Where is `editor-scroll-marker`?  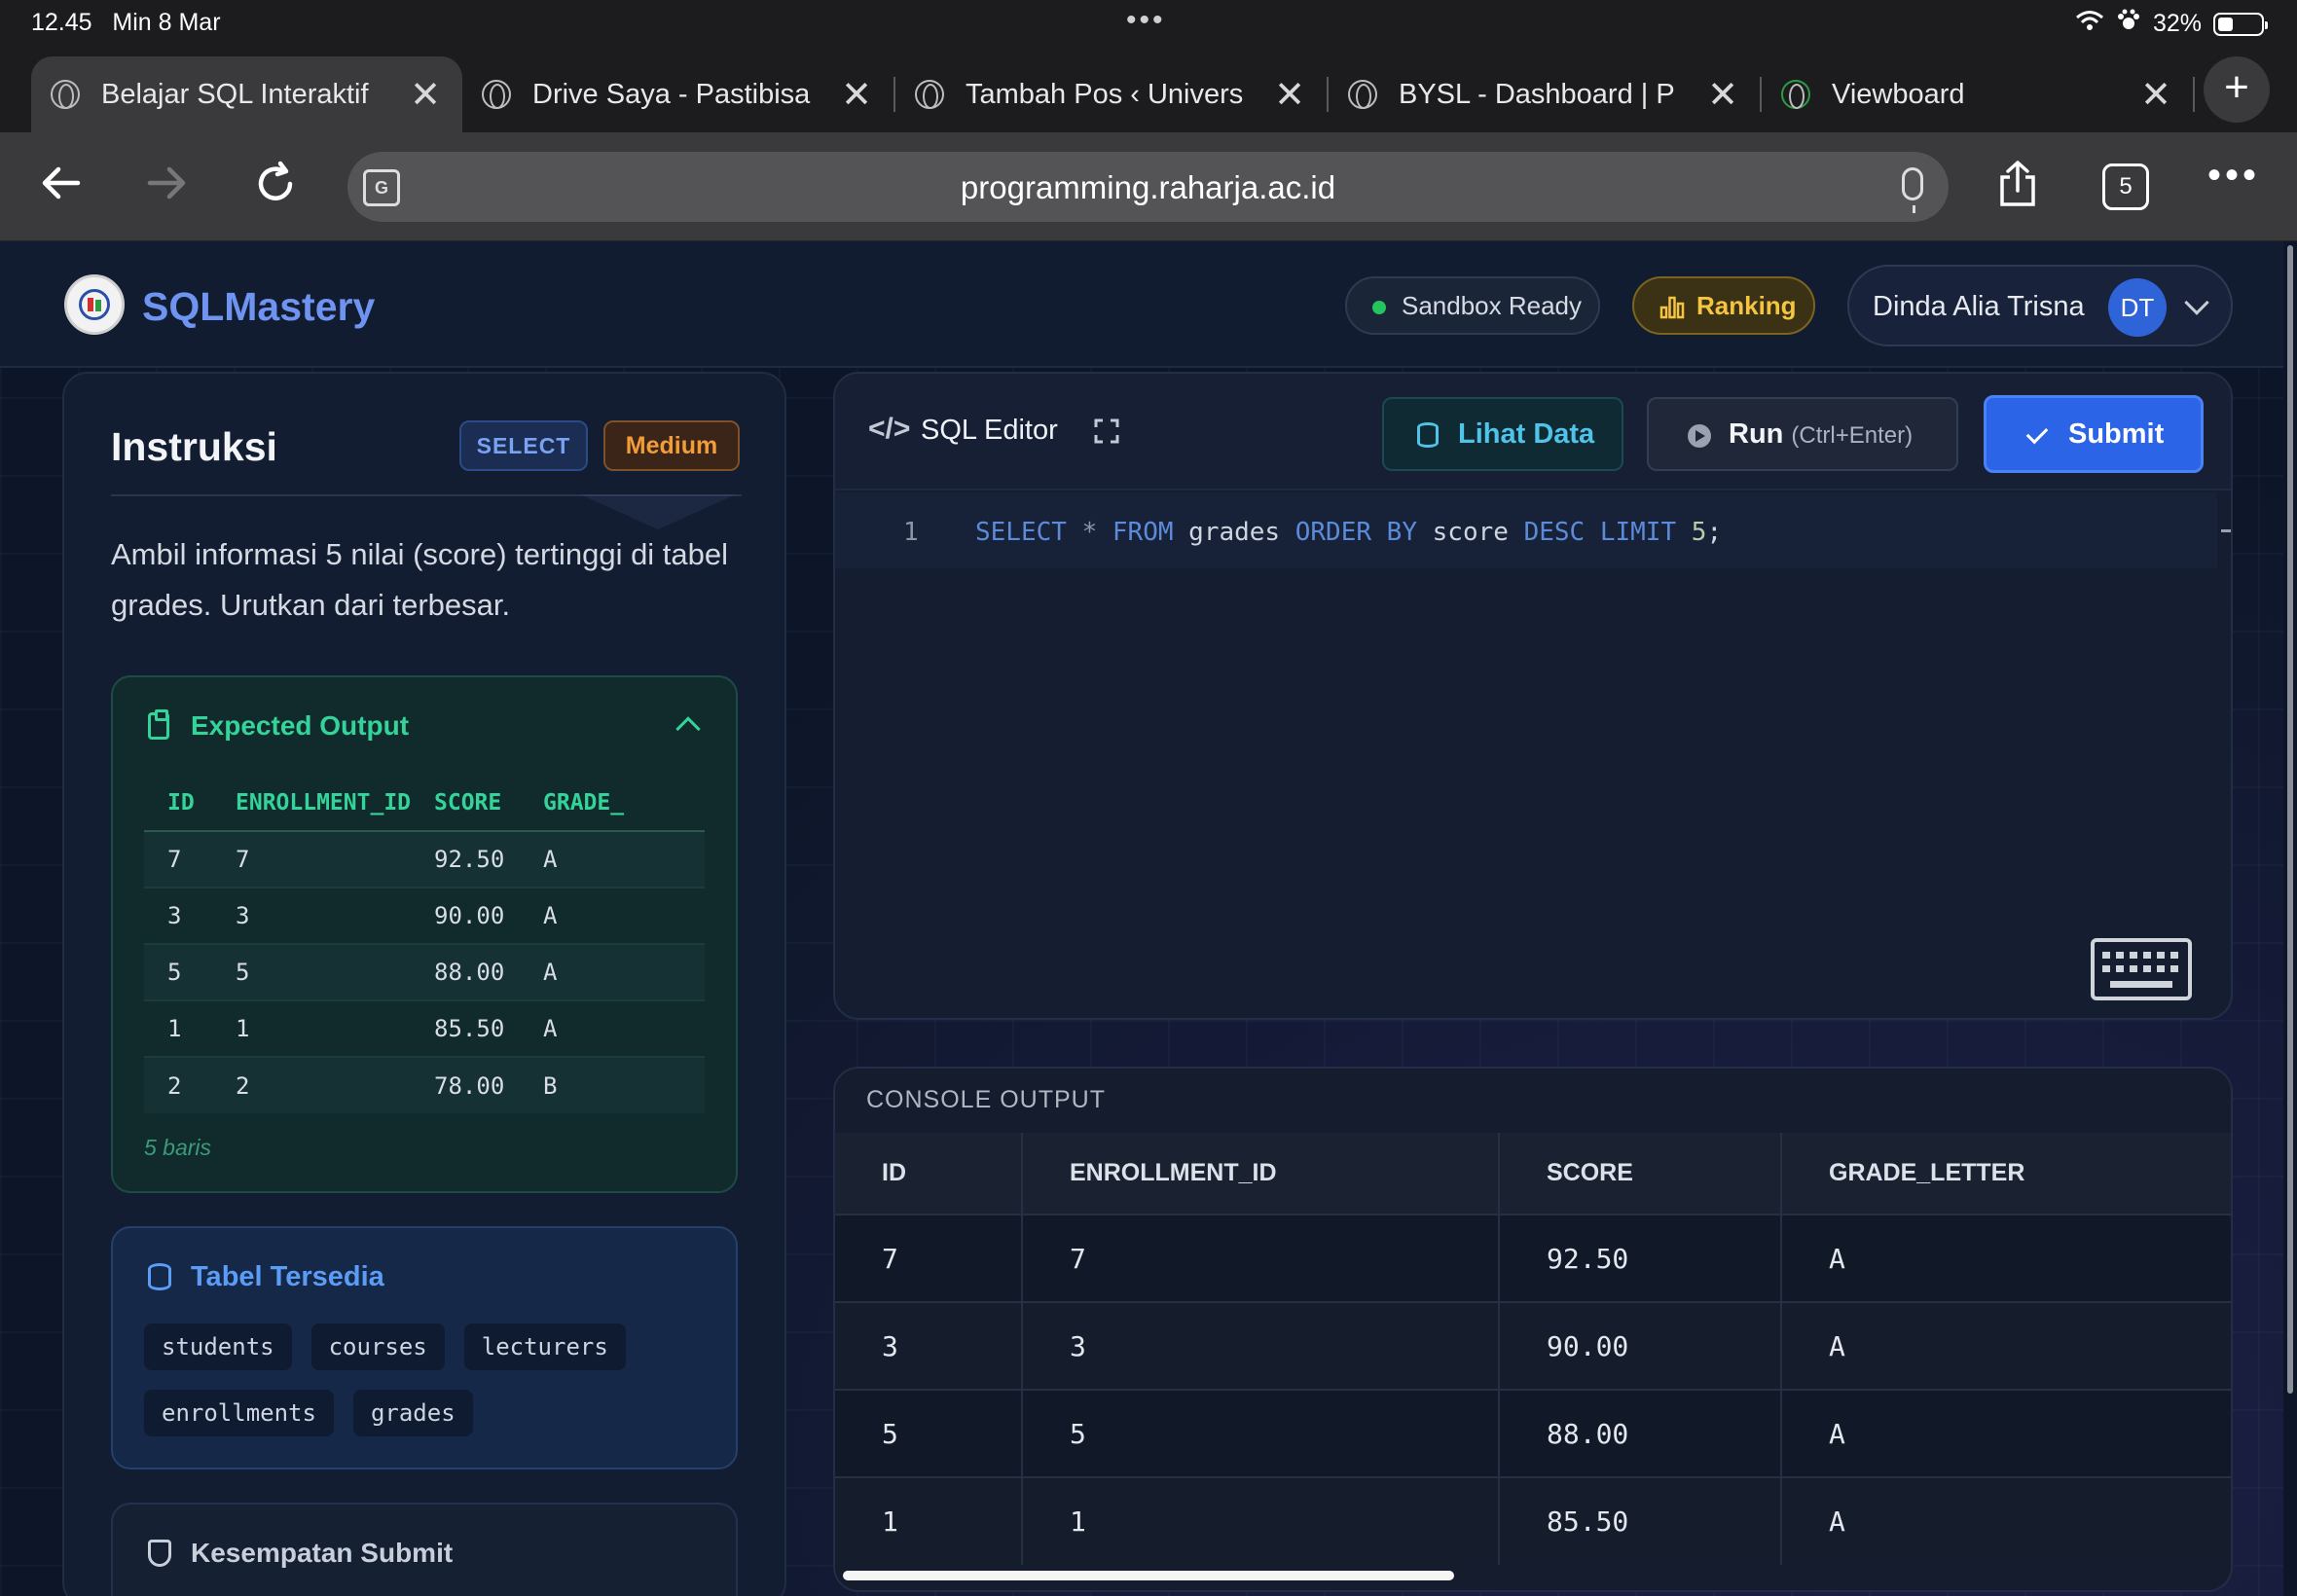 editor-scroll-marker is located at coordinates (2226, 530).